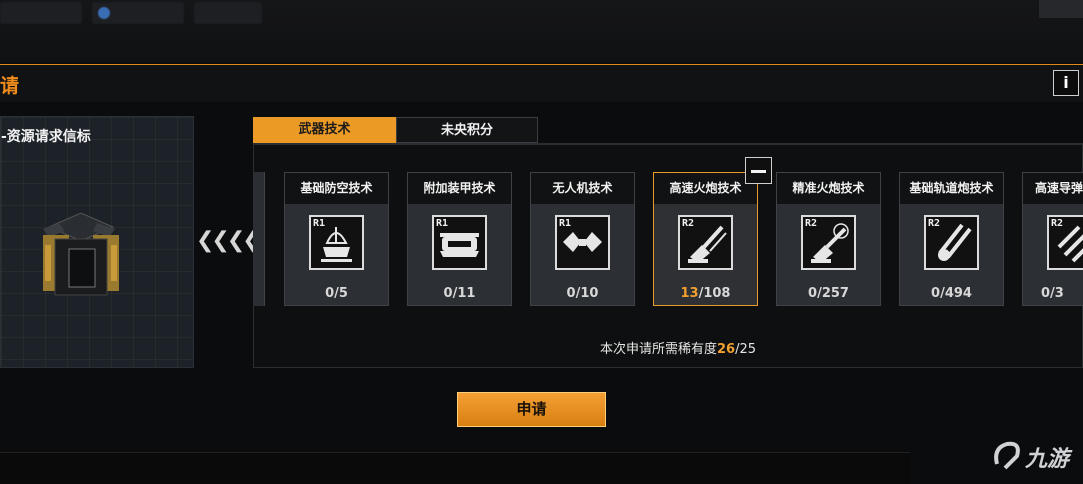 The height and width of the screenshot is (484, 1083). Describe the element at coordinates (459, 242) in the screenshot. I see `armor-plate-icon: R1` at that location.